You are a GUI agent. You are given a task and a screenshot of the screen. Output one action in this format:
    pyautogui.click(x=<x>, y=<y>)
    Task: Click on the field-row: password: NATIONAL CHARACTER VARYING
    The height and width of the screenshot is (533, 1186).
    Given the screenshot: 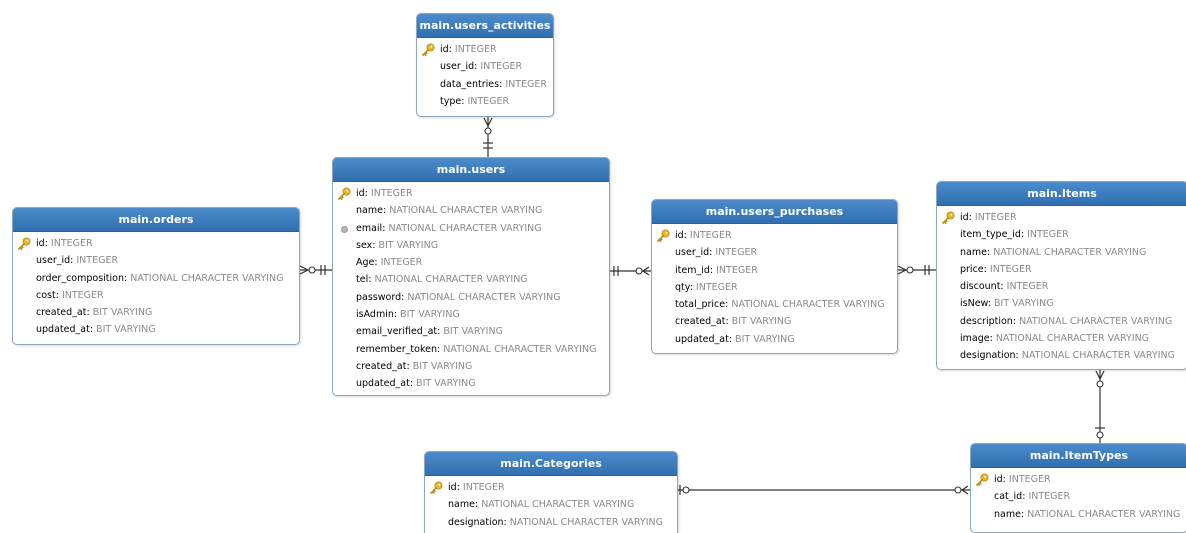 What is the action you would take?
    pyautogui.click(x=471, y=297)
    